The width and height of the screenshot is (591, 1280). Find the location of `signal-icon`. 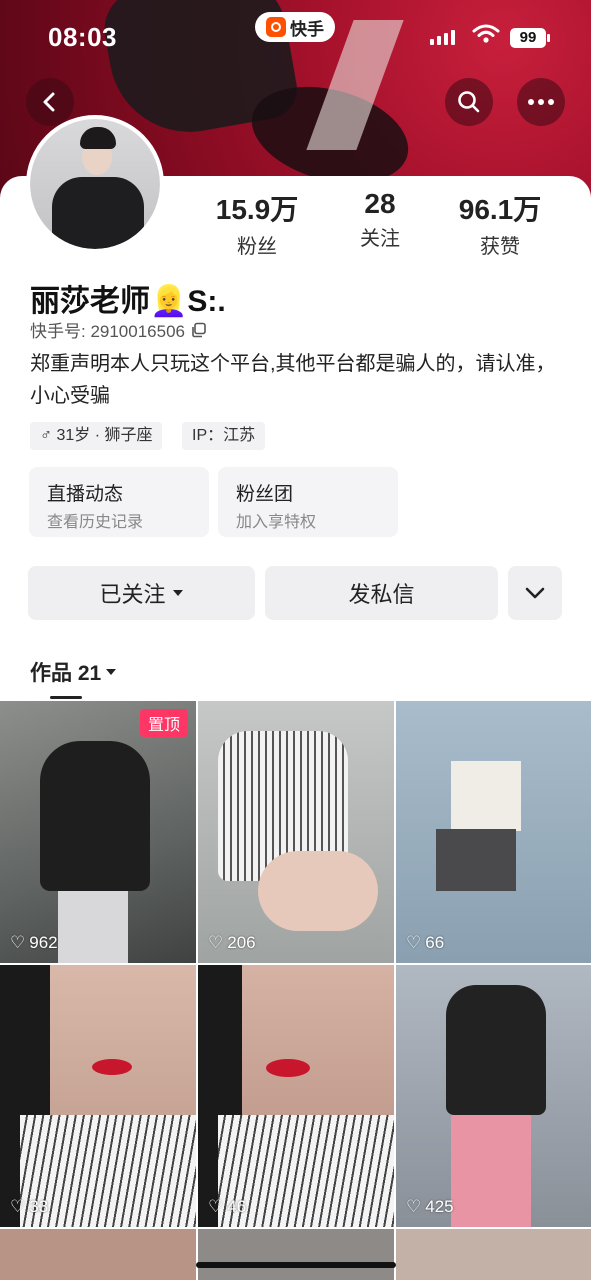

signal-icon is located at coordinates (442, 37).